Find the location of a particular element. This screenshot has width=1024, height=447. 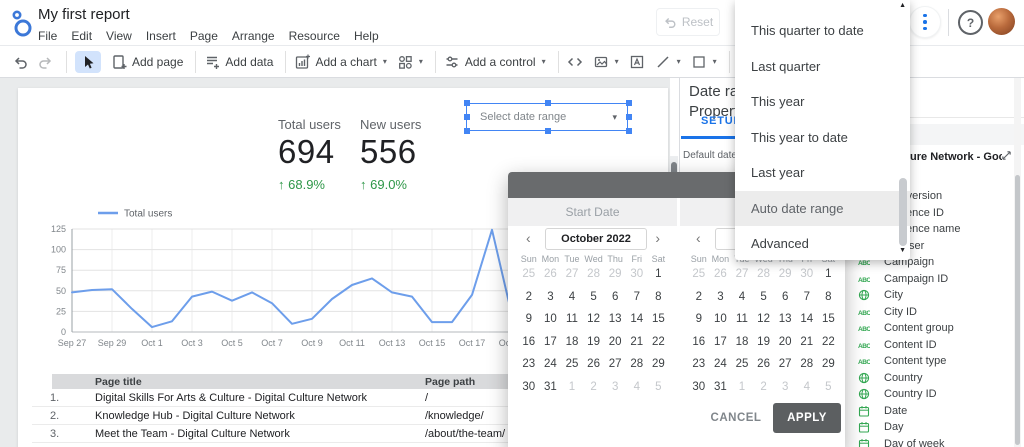

field-item: ABC Content ID is located at coordinates (929, 345).